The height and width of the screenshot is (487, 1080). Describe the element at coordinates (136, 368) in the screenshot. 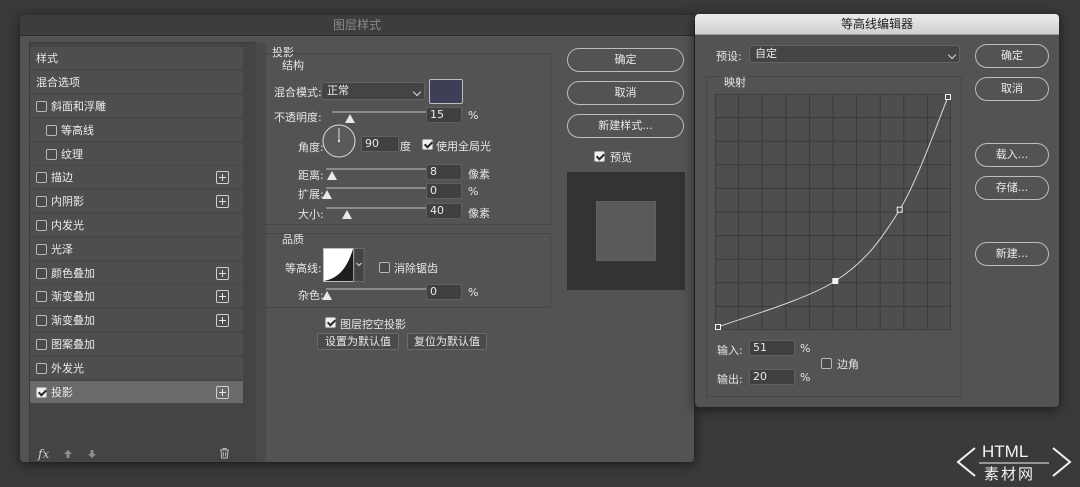

I see `list-item: 外发光` at that location.